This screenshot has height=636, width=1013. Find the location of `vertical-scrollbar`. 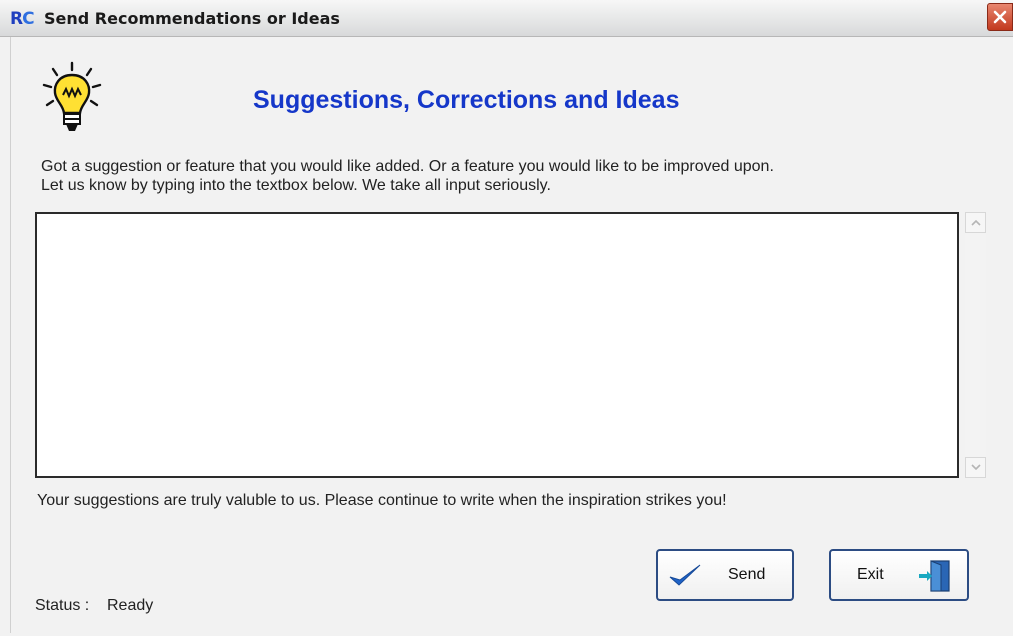

vertical-scrollbar is located at coordinates (975, 345).